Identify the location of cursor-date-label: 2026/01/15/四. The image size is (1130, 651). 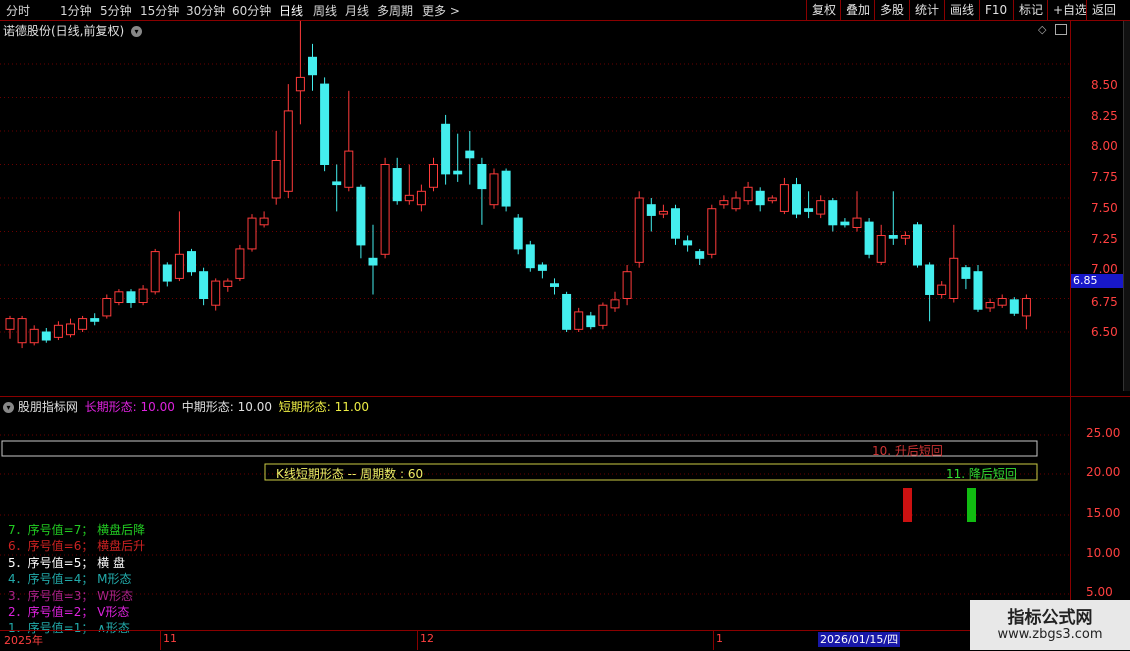
(859, 639).